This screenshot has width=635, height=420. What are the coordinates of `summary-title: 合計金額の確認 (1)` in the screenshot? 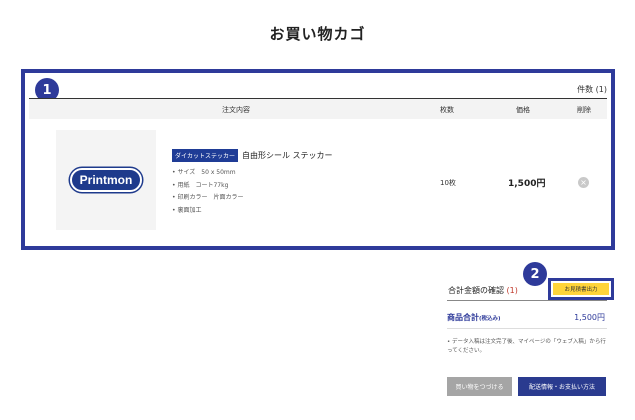 It's located at (483, 290).